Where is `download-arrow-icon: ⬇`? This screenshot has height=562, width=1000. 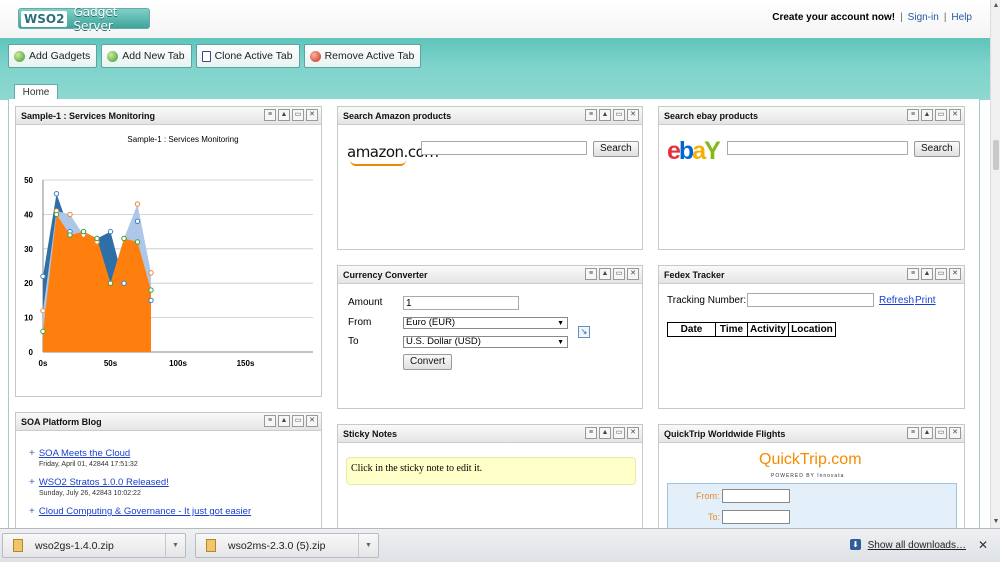
download-arrow-icon: ⬇ is located at coordinates (855, 544).